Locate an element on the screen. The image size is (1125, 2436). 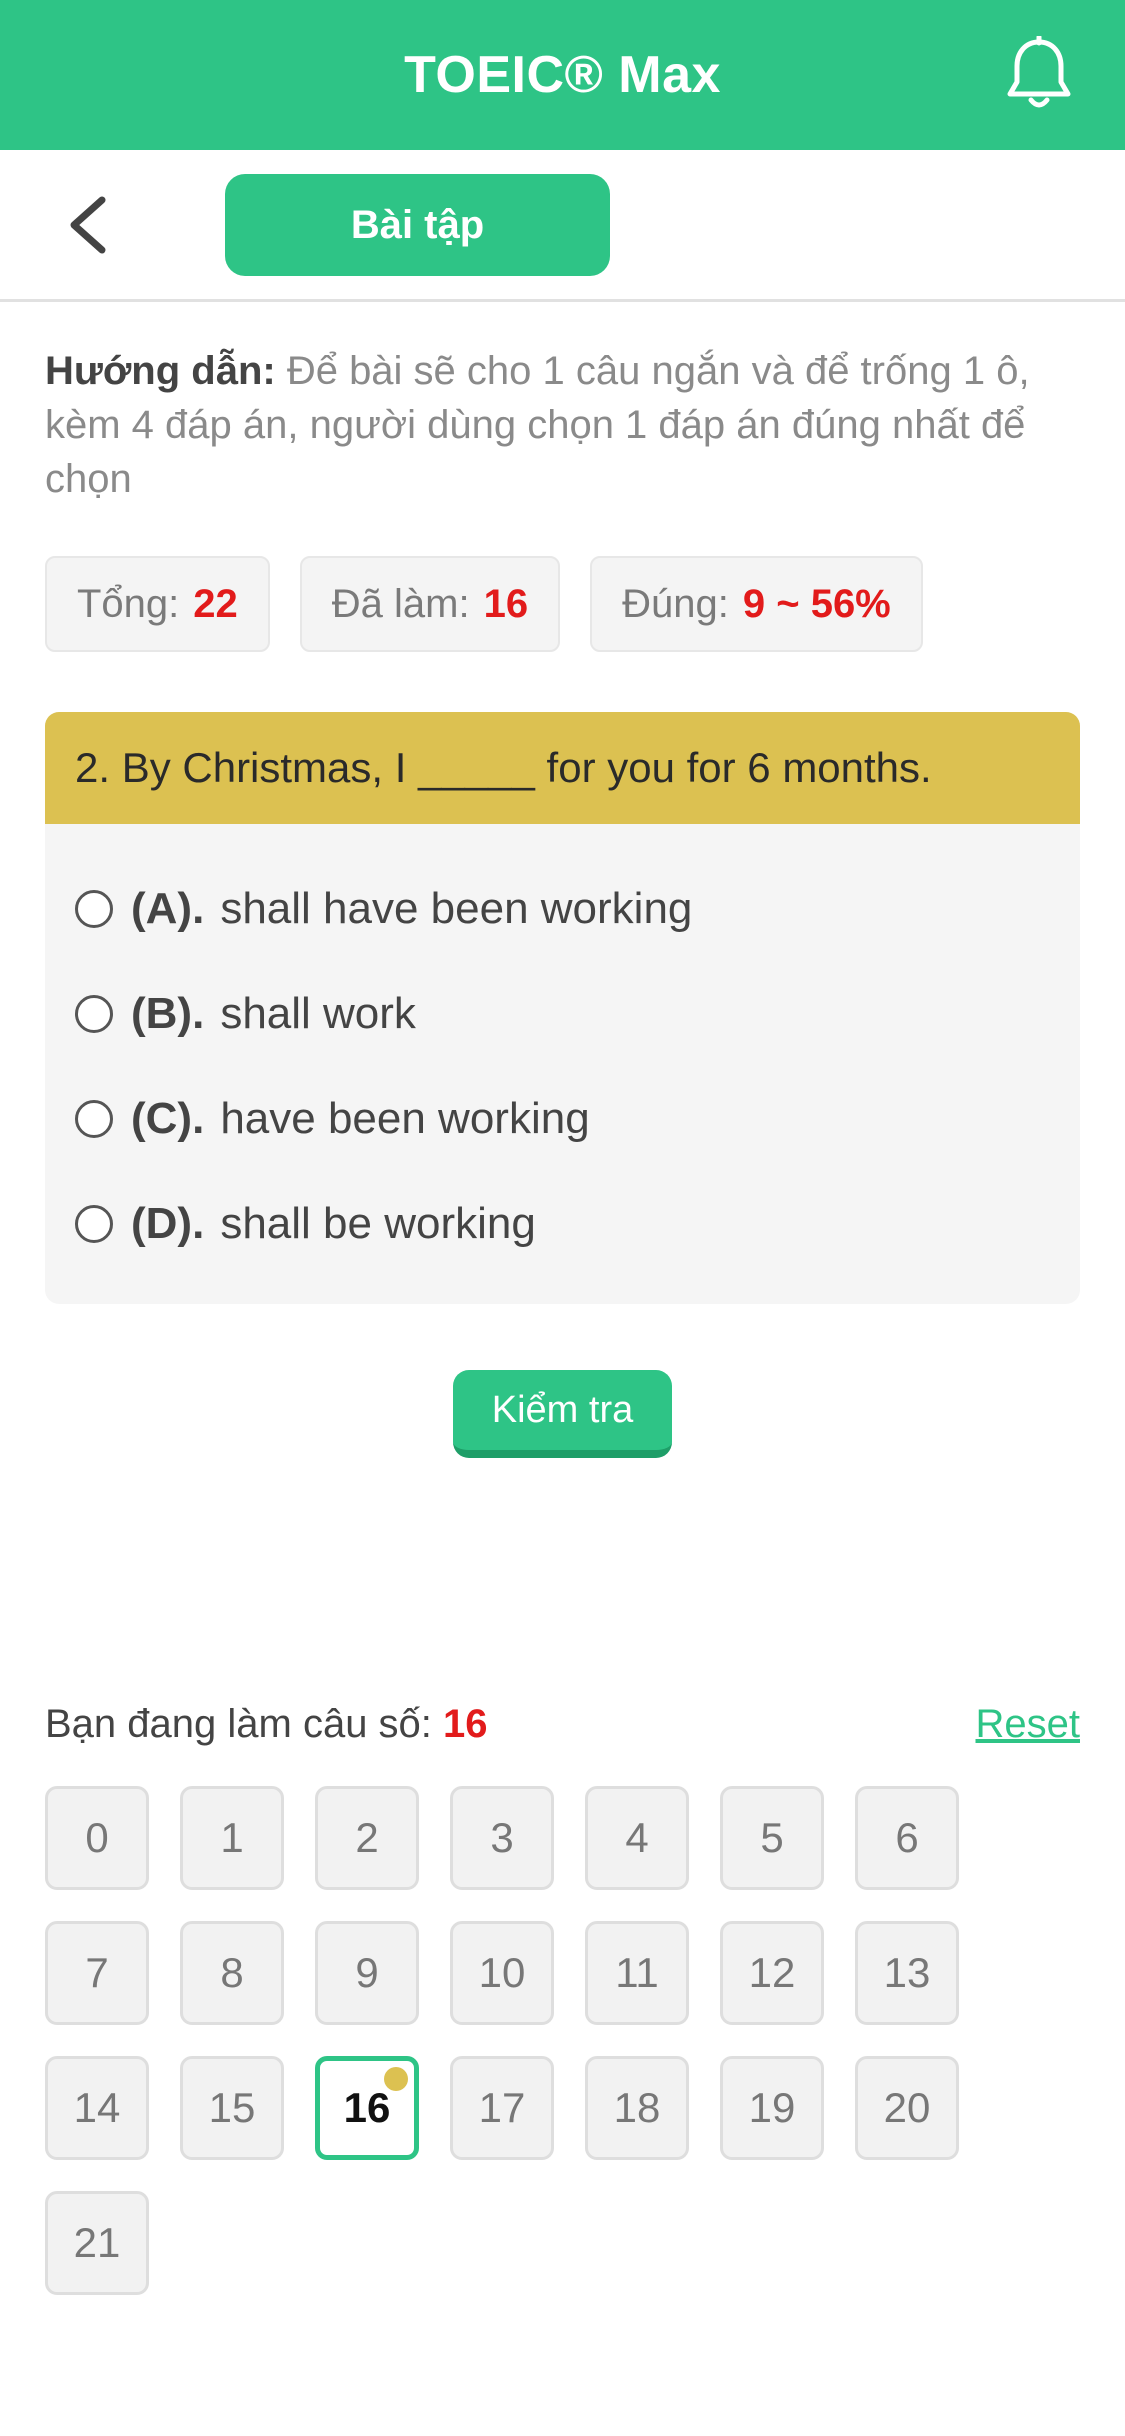
stat-correct-value: 9 ~ 56% is located at coordinates (816, 603).